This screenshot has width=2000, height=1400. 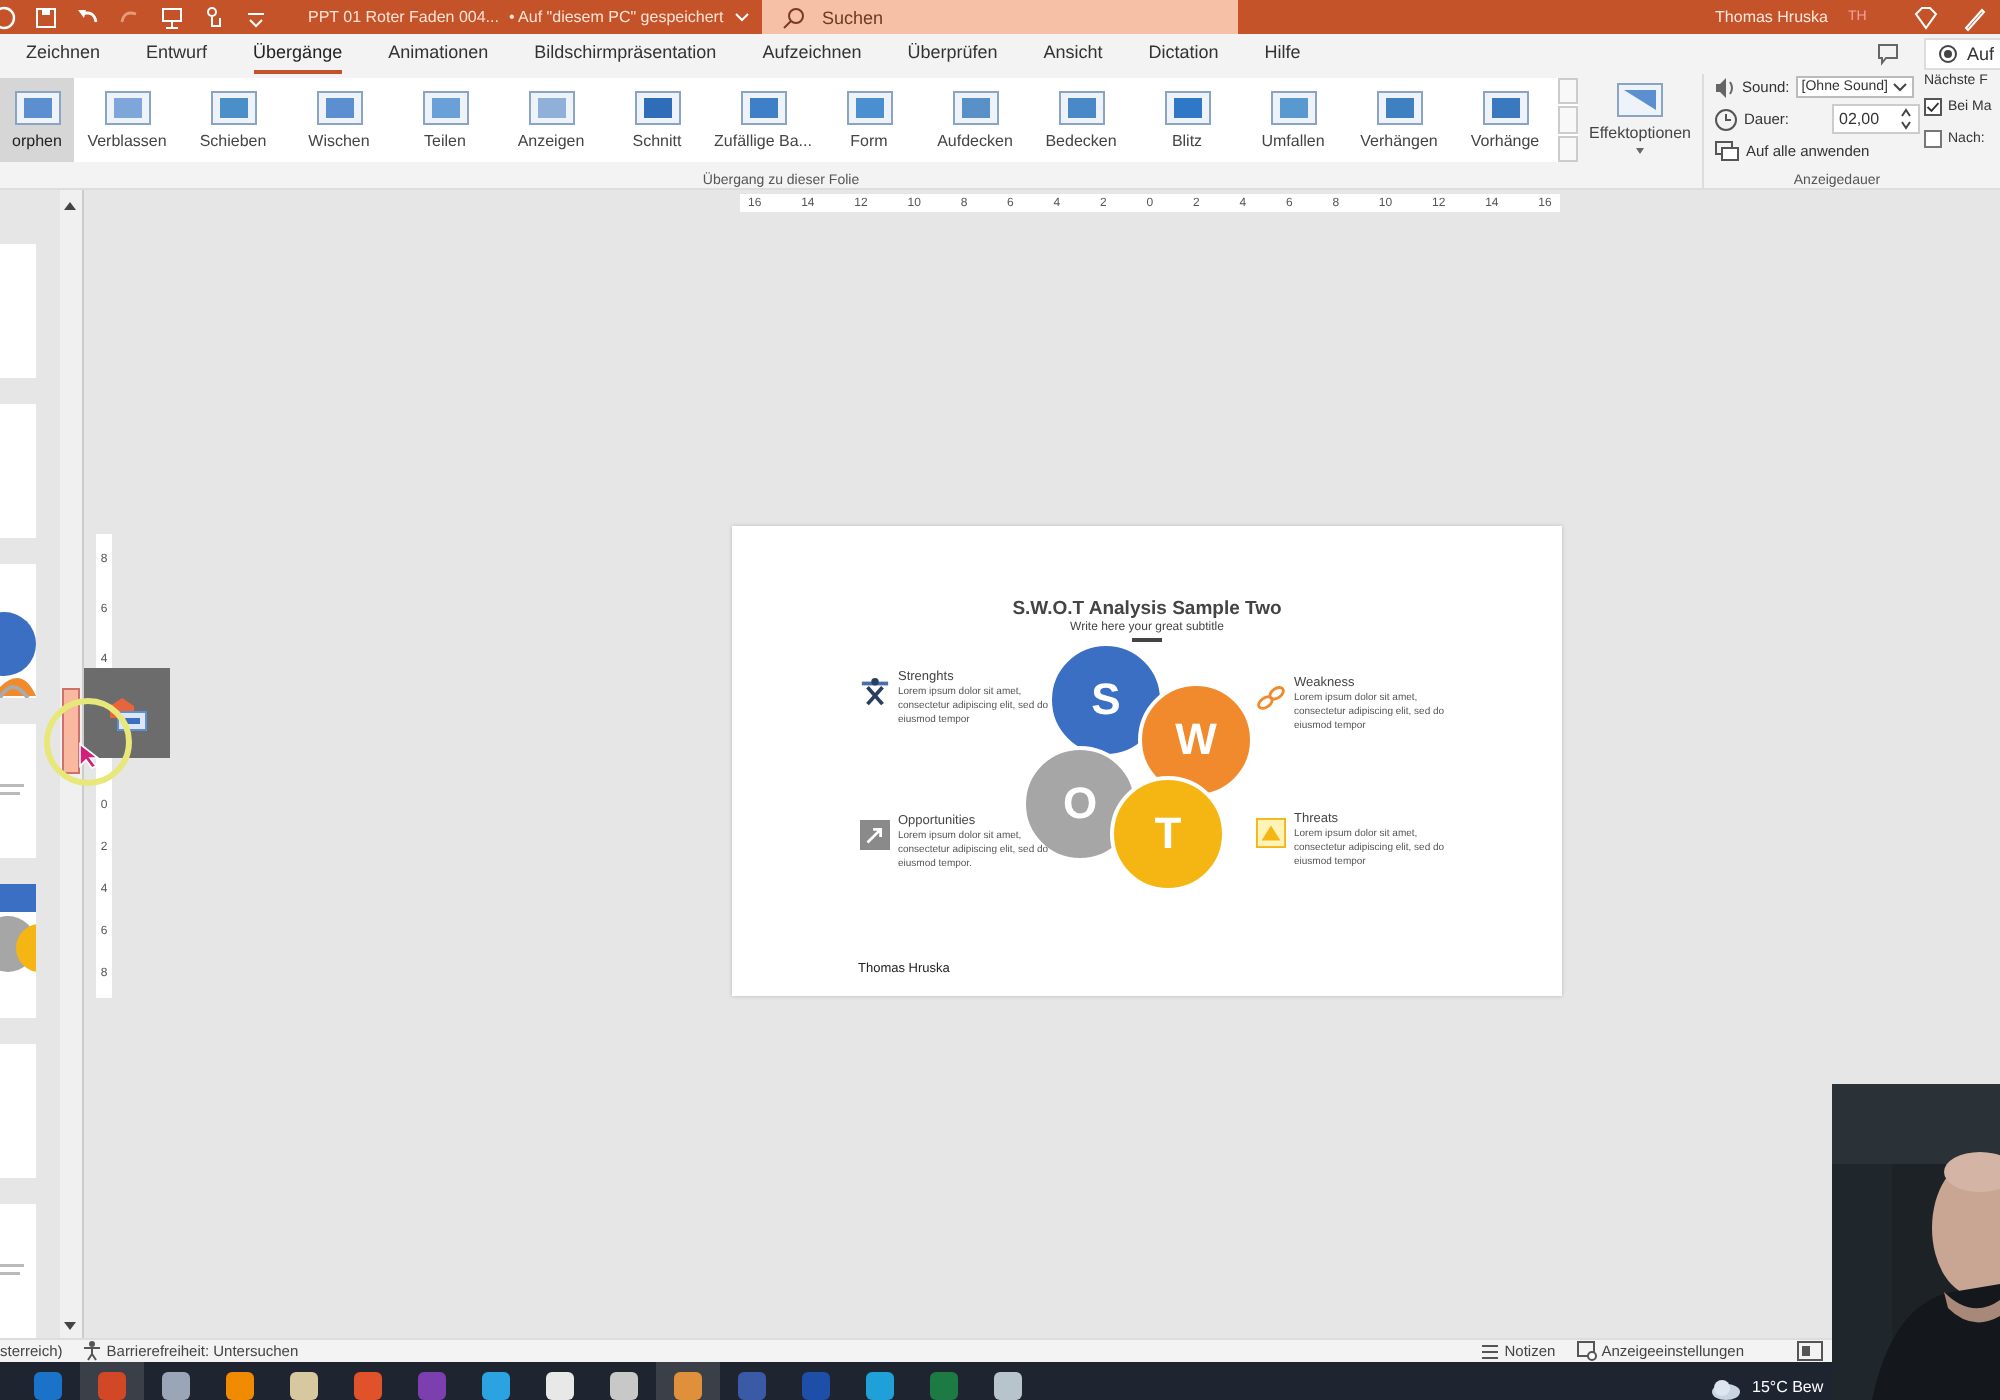 What do you see at coordinates (1271, 833) in the screenshot?
I see `warning-icon` at bounding box center [1271, 833].